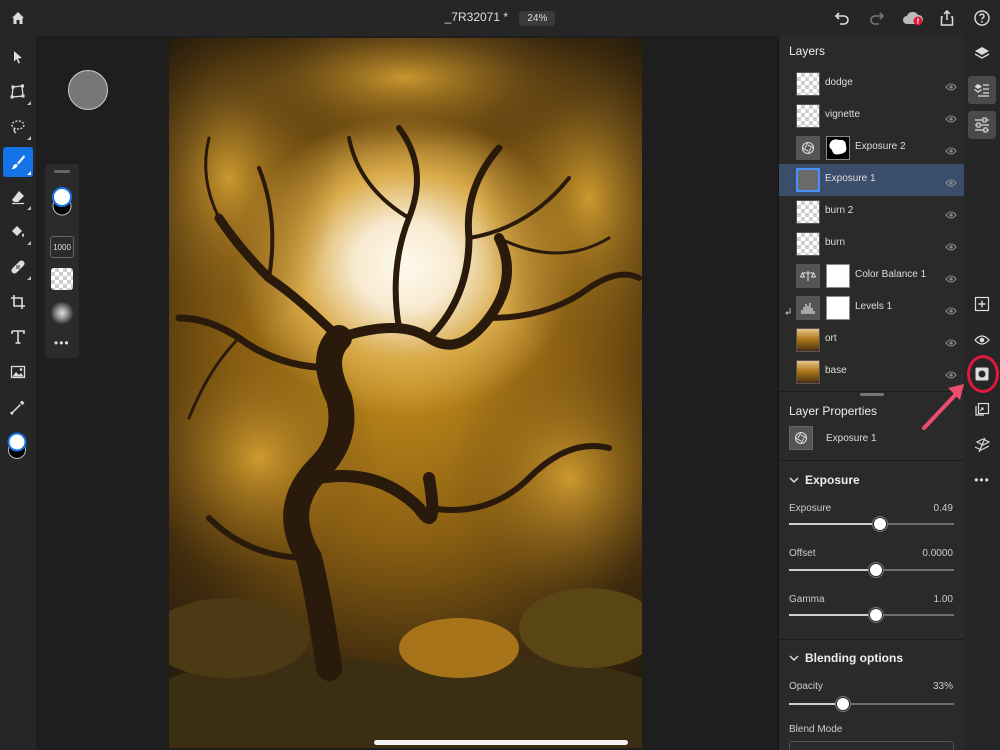  What do you see at coordinates (836, 370) in the screenshot?
I see `layer-name: base` at bounding box center [836, 370].